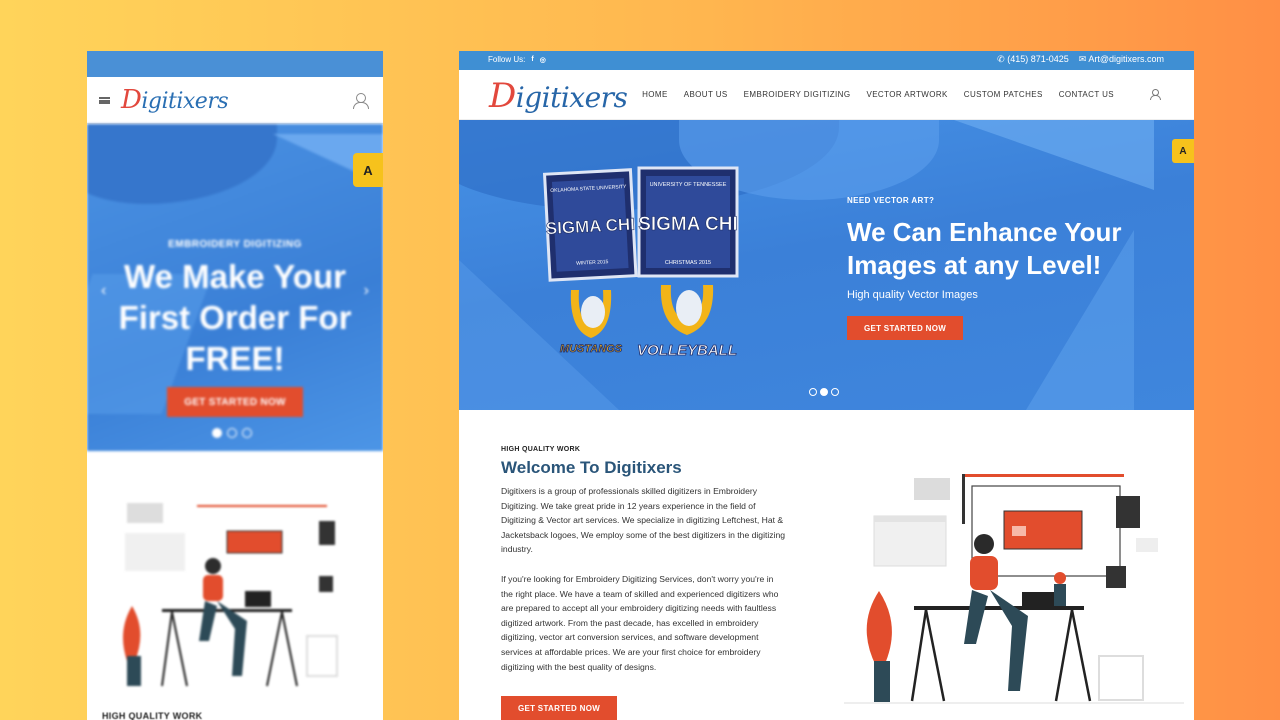 This screenshot has width=1280, height=720. Describe the element at coordinates (706, 94) in the screenshot. I see `nav-about-us: ABOUT US` at that location.